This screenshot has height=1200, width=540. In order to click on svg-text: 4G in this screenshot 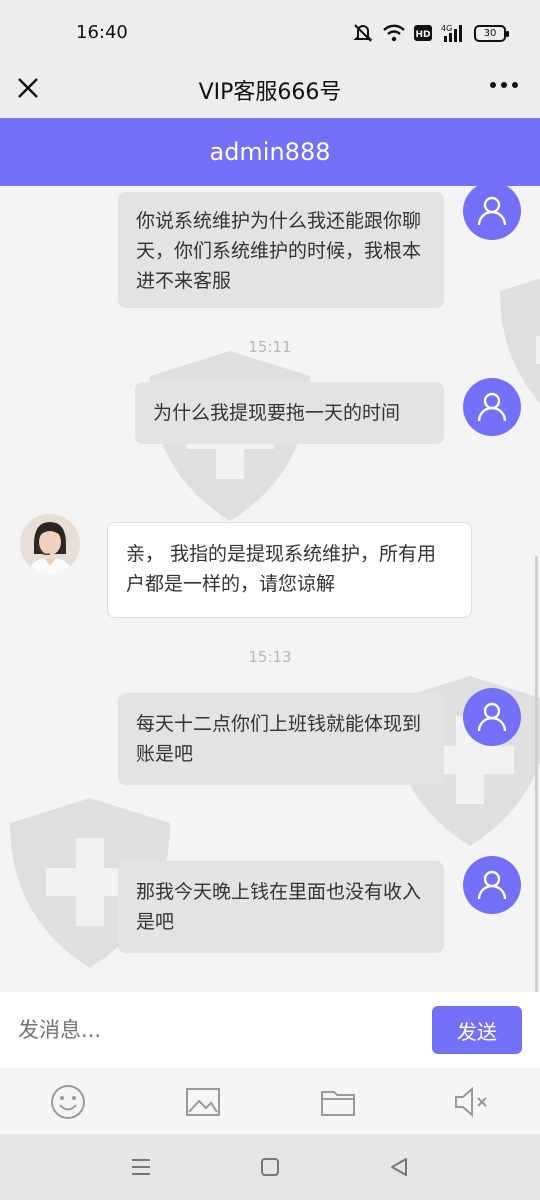, I will do `click(446, 28)`.